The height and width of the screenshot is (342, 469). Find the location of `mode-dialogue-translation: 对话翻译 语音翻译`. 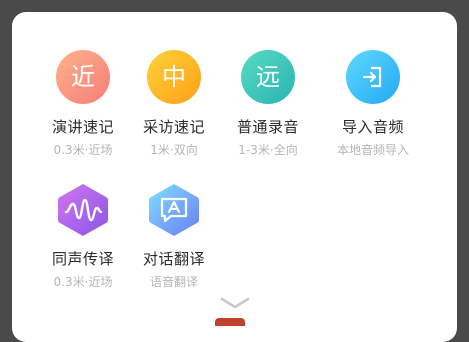

mode-dialogue-translation: 对话翻译 语音翻译 is located at coordinates (174, 236).